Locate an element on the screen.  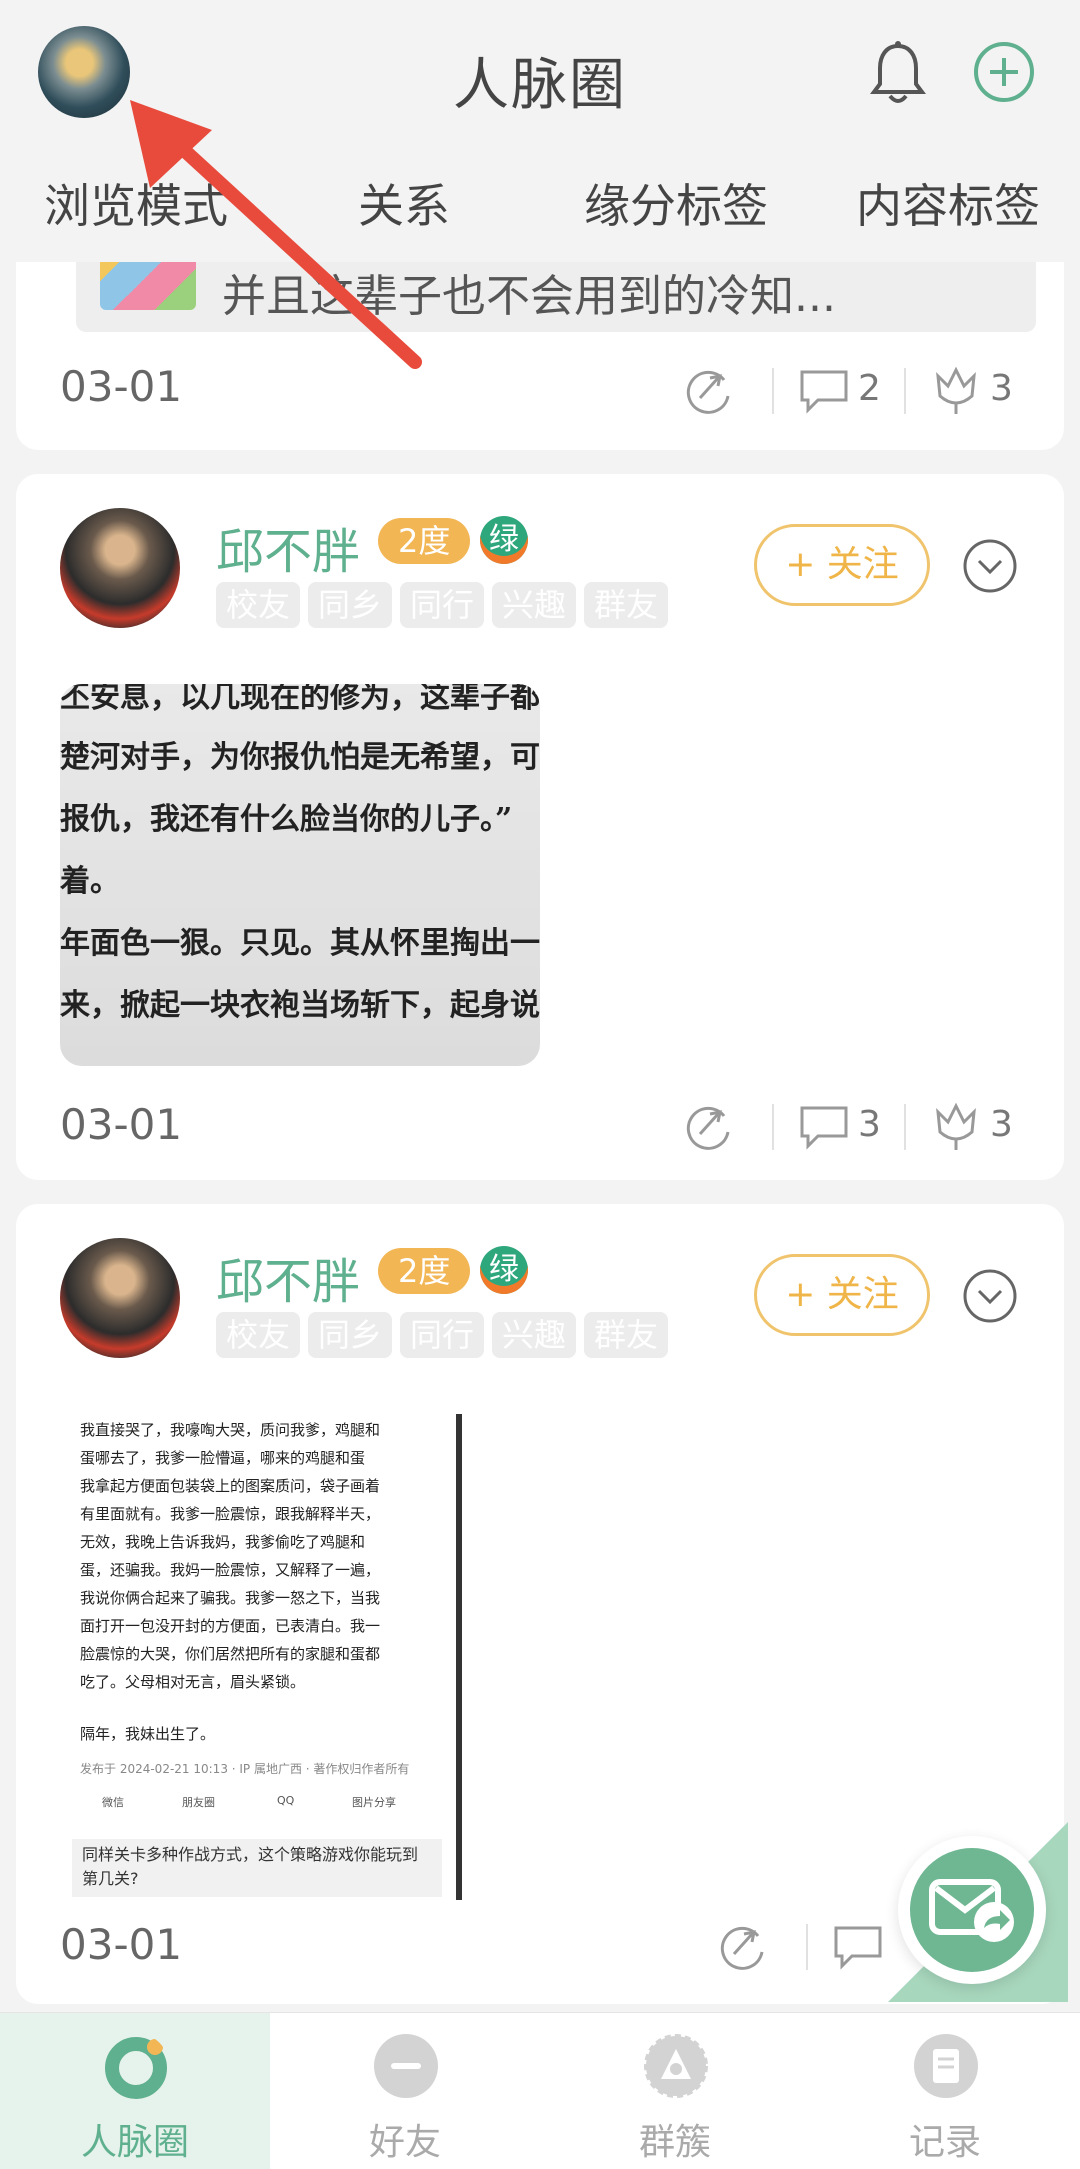
image-share-qq: QQ is located at coordinates (286, 1800).